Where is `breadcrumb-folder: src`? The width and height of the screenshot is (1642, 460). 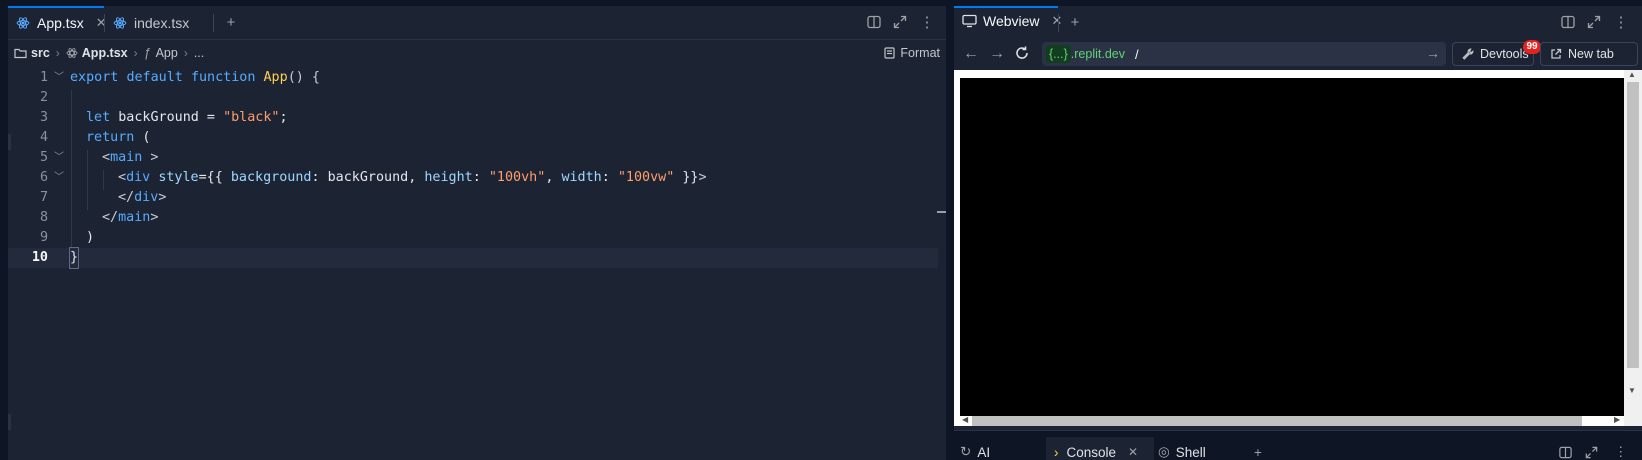
breadcrumb-folder: src is located at coordinates (32, 53).